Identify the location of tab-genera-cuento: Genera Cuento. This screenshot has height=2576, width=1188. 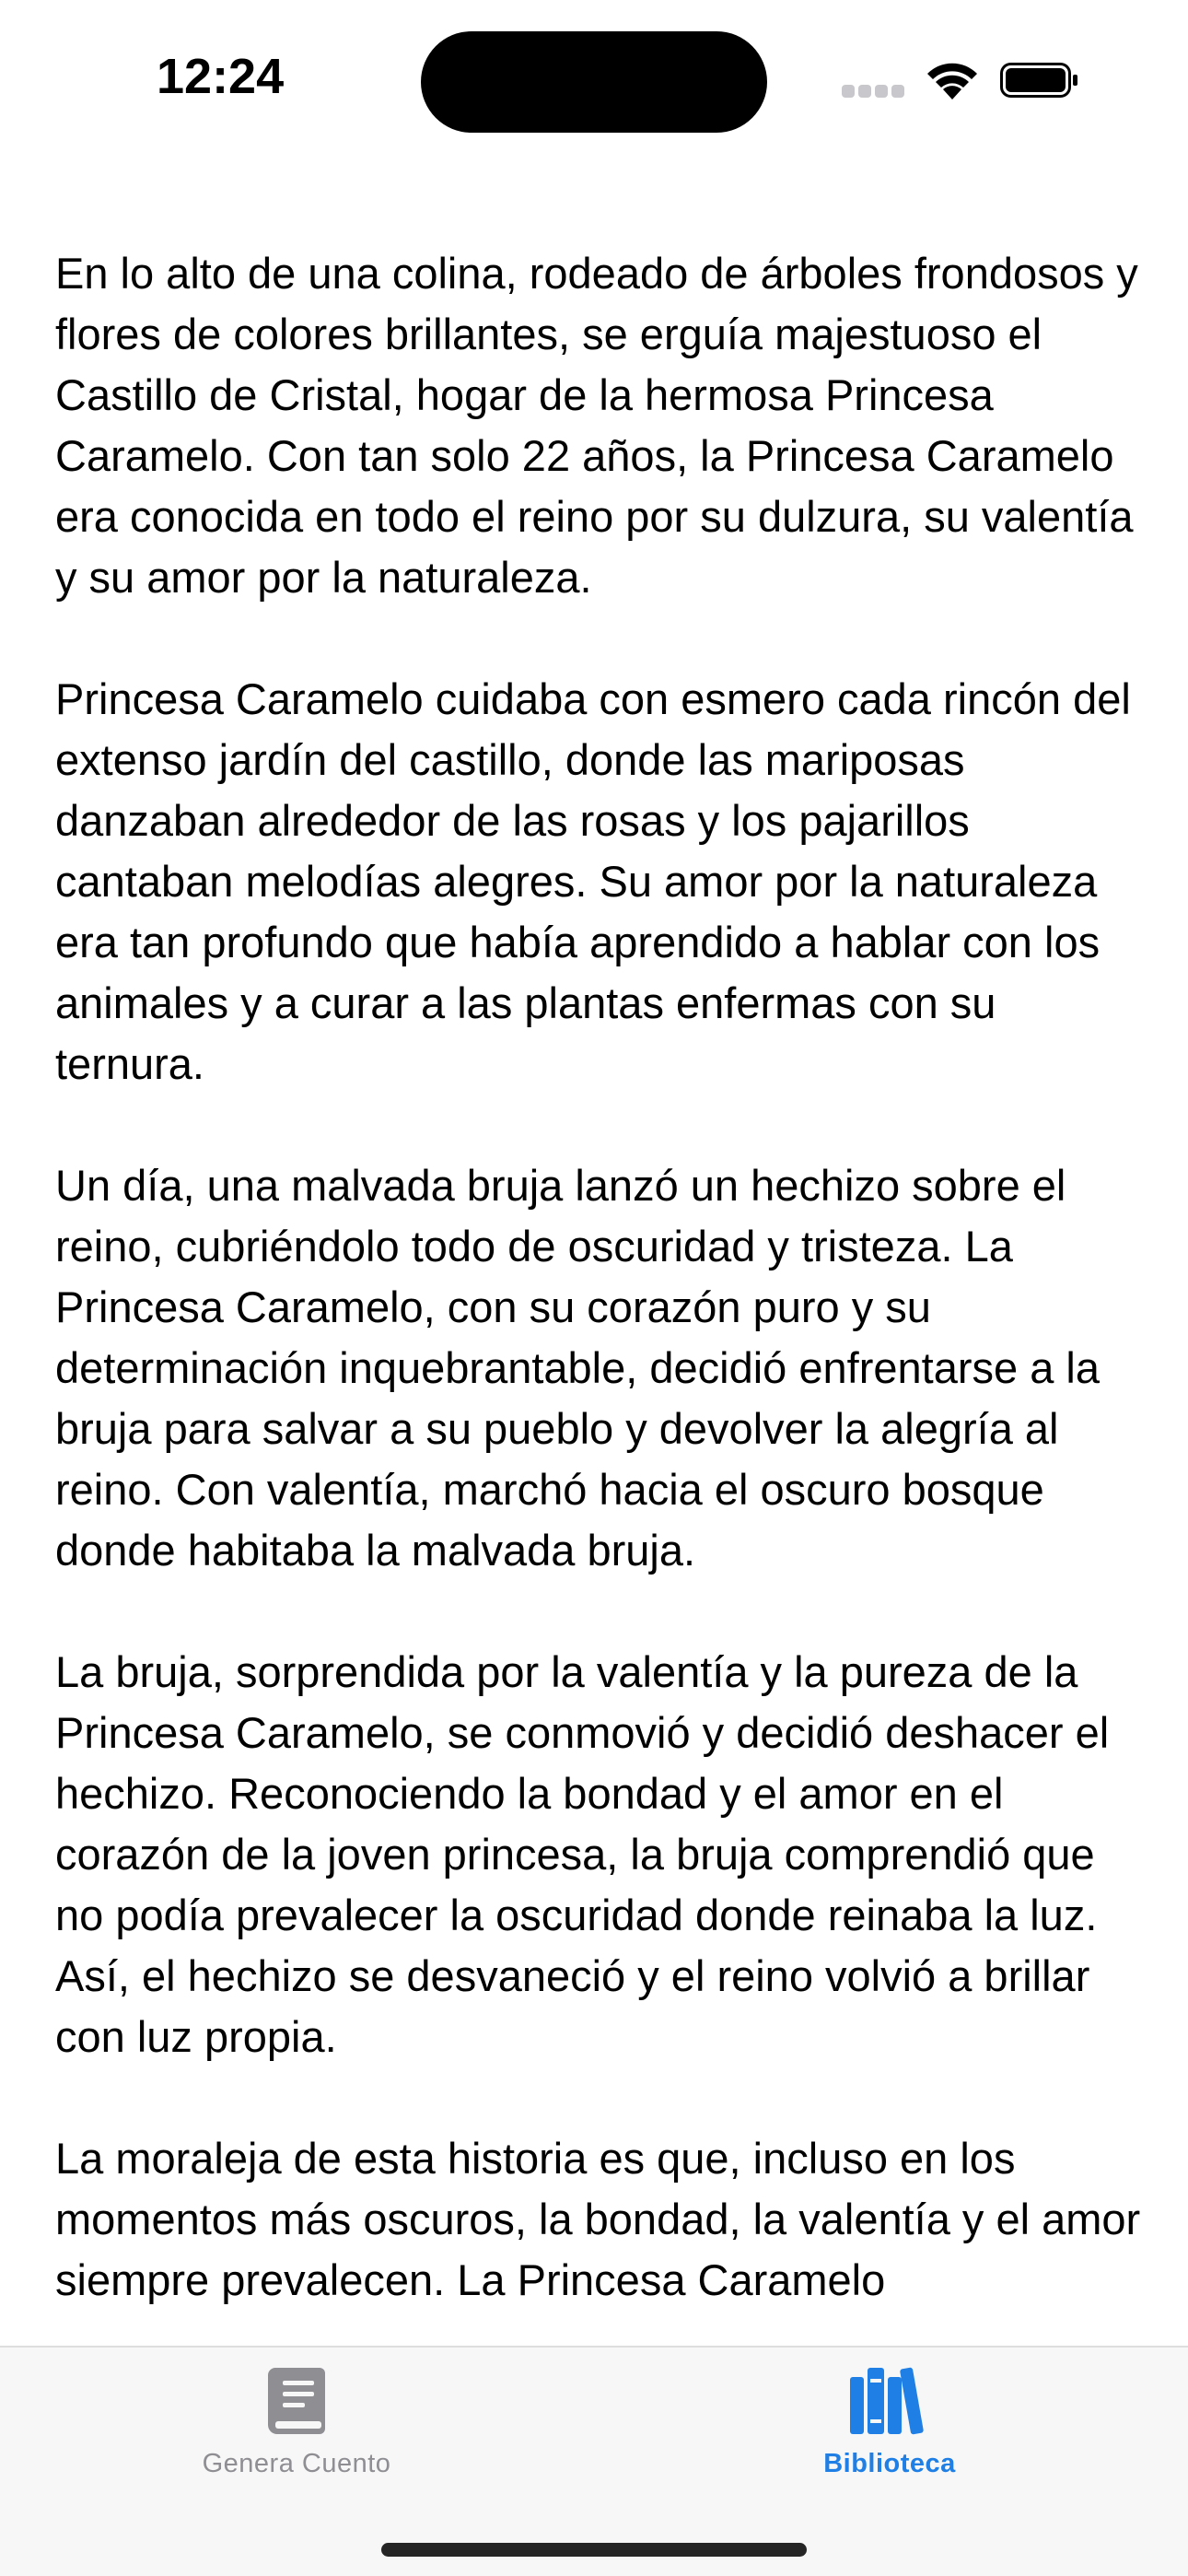
(296, 2428).